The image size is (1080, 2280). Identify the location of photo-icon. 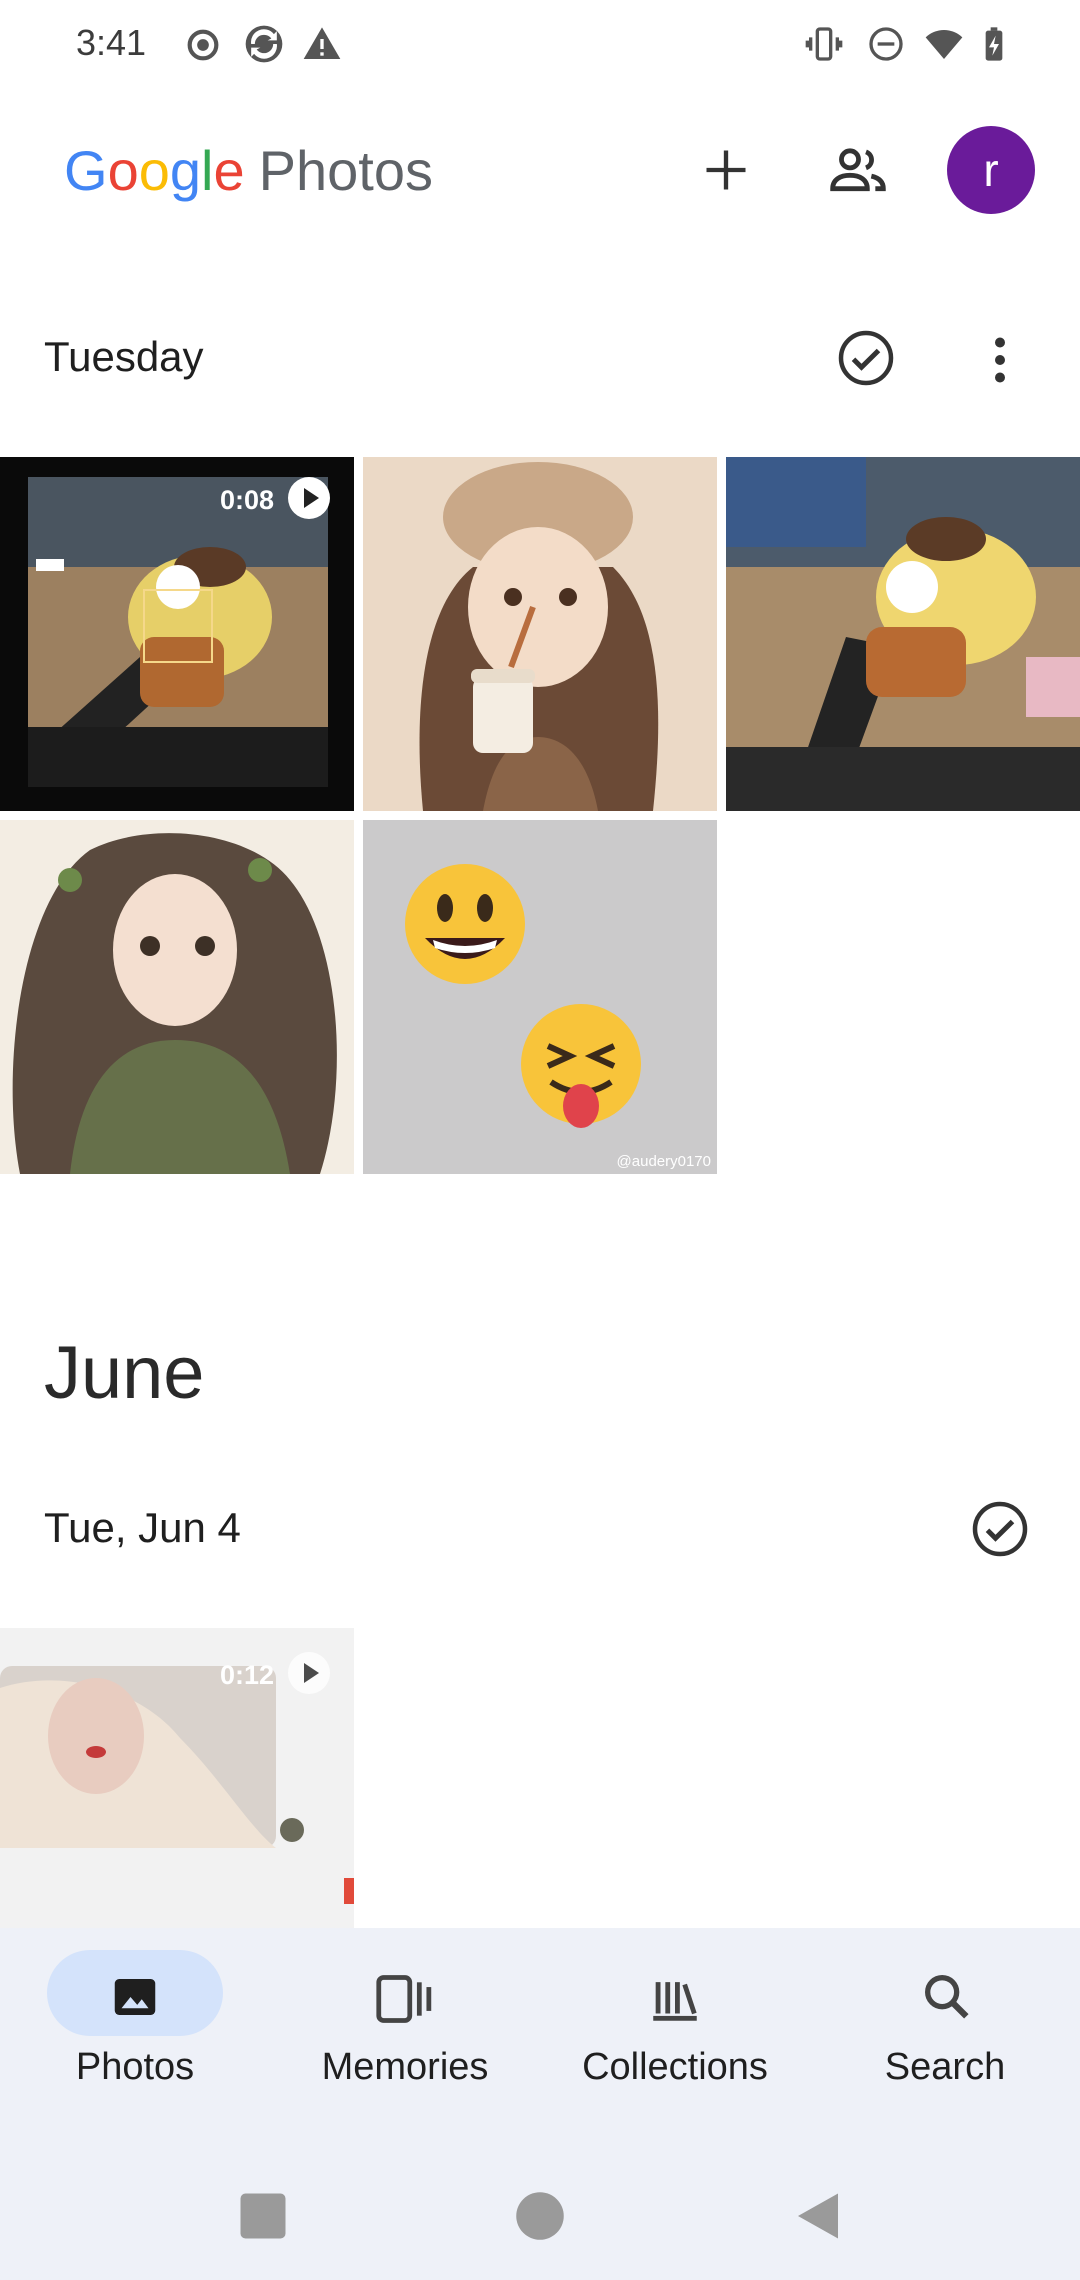
(135, 1997).